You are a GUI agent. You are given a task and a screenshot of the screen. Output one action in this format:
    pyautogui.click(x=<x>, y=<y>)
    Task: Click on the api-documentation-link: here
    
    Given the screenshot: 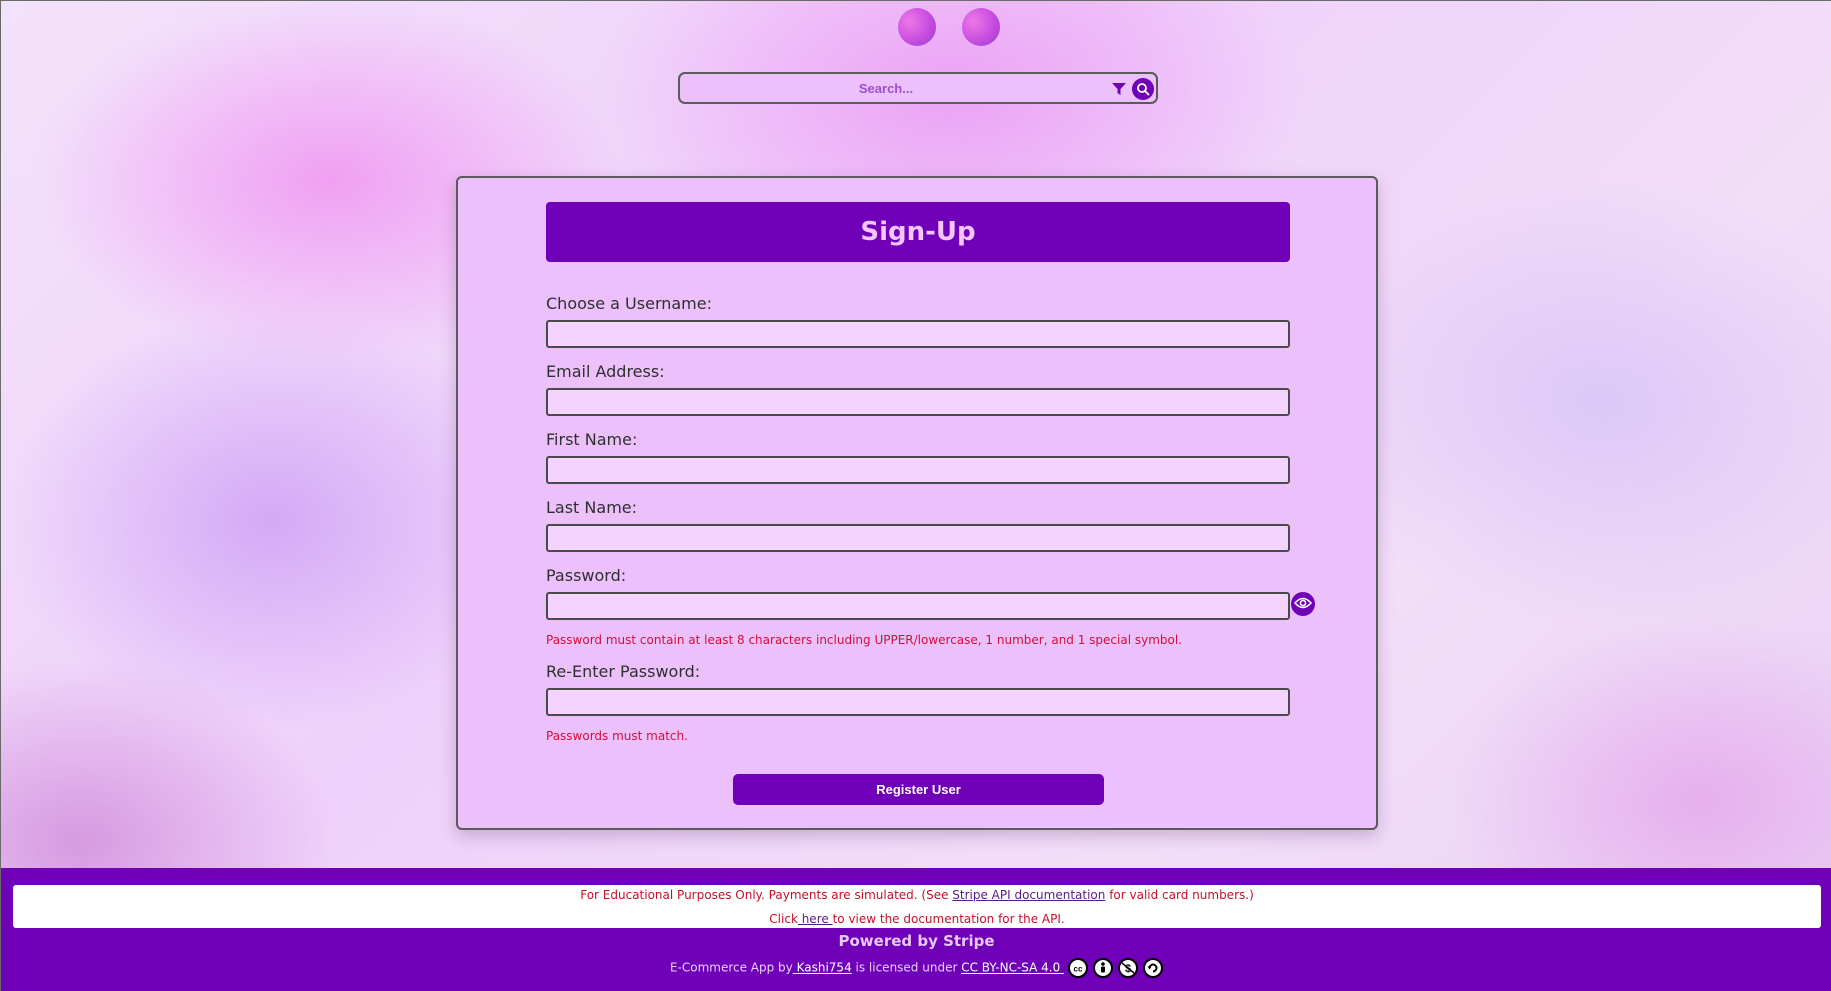 What is the action you would take?
    pyautogui.click(x=815, y=919)
    